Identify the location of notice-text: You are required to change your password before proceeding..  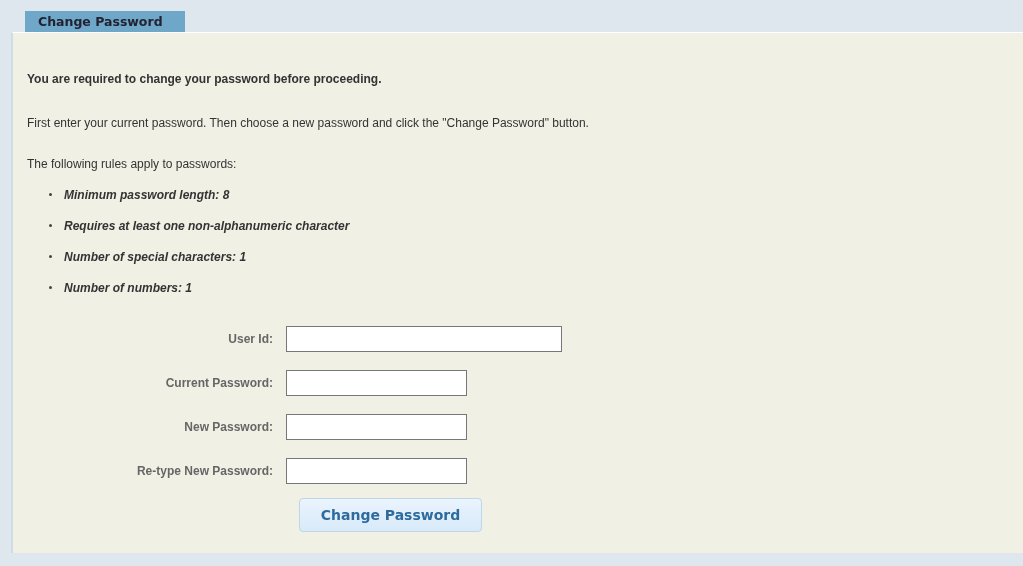
(205, 78).